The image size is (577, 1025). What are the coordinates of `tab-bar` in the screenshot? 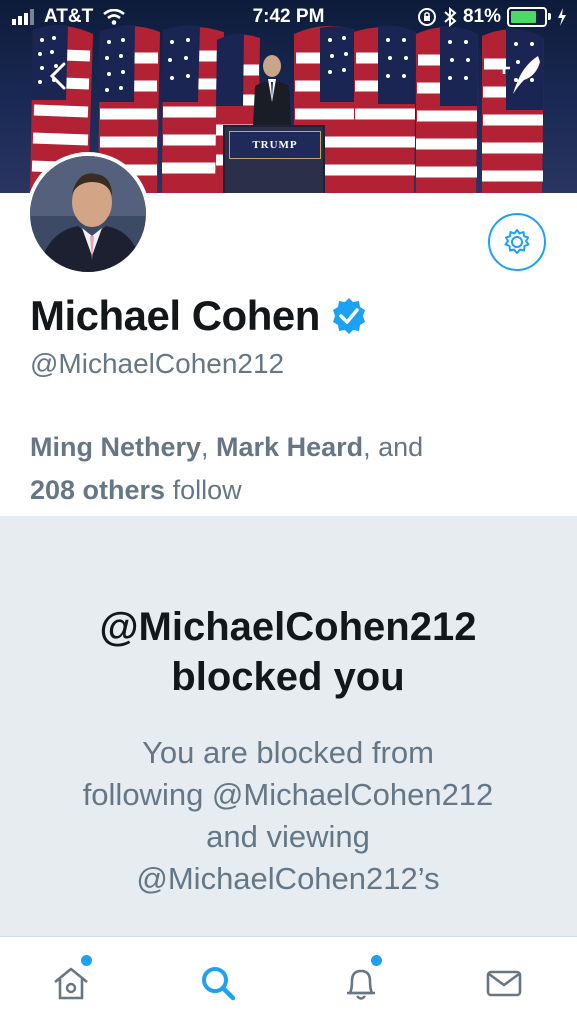 It's located at (288, 980).